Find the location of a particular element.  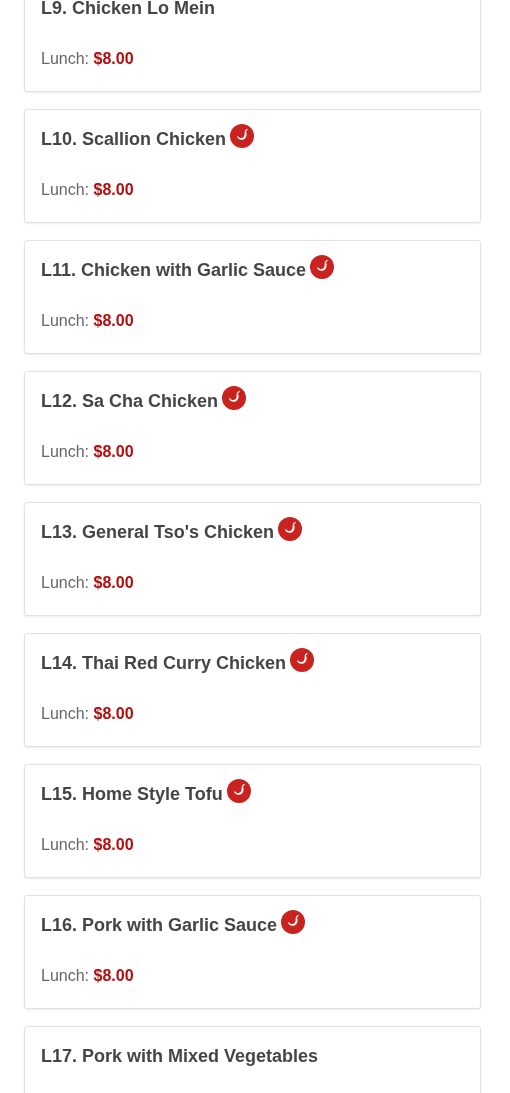

dish-name: L14. Thai Red Curry Chicken is located at coordinates (164, 663).